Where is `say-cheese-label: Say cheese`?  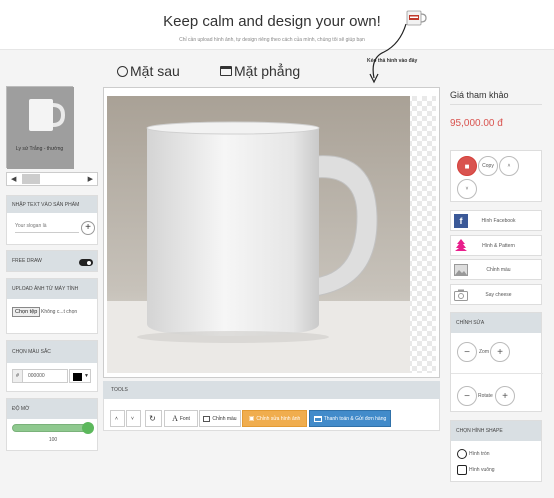 say-cheese-label: Say cheese is located at coordinates (498, 294).